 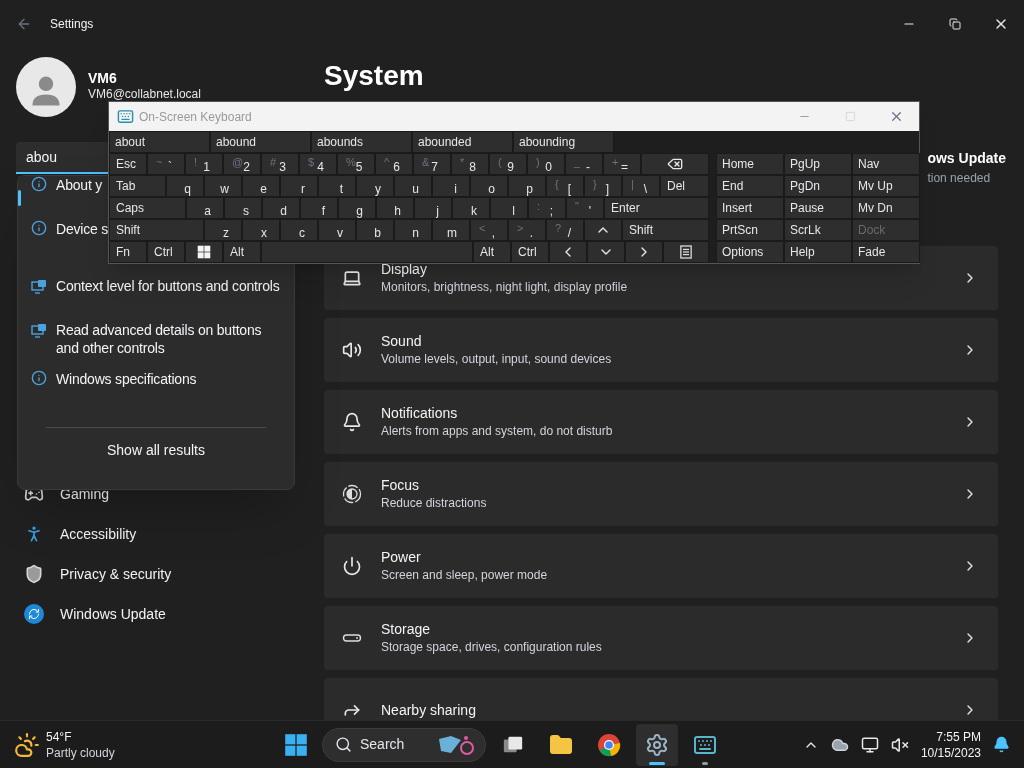 I want to click on update-title: ows Update, so click(x=966, y=158).